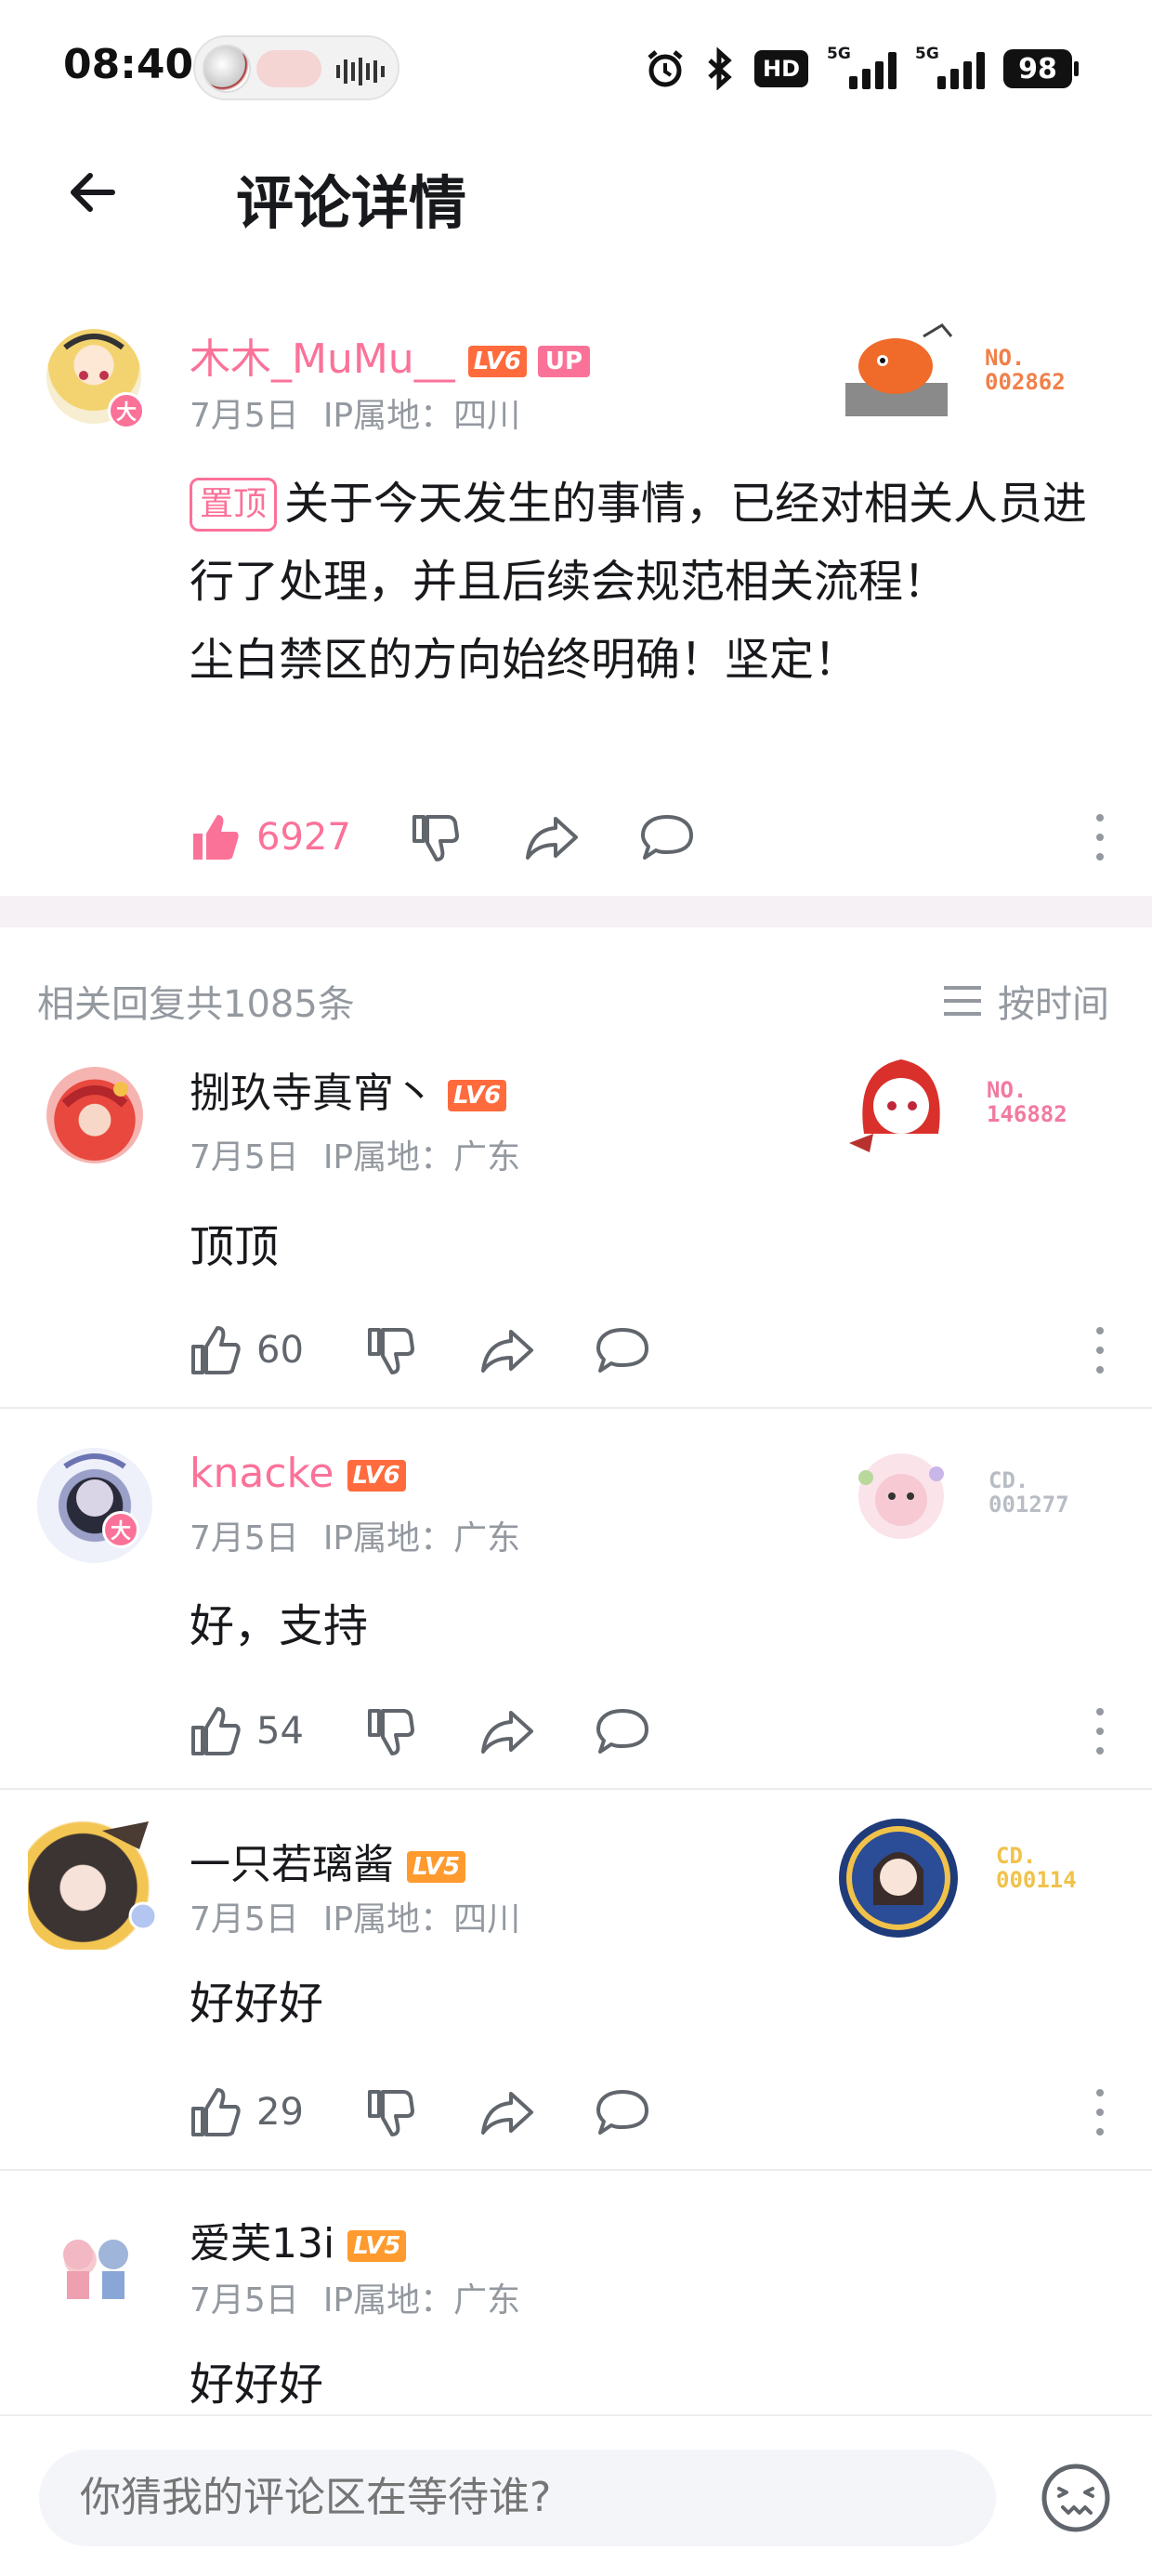 The height and width of the screenshot is (2576, 1152). Describe the element at coordinates (279, 1626) in the screenshot. I see `reply-content: 好，支持` at that location.